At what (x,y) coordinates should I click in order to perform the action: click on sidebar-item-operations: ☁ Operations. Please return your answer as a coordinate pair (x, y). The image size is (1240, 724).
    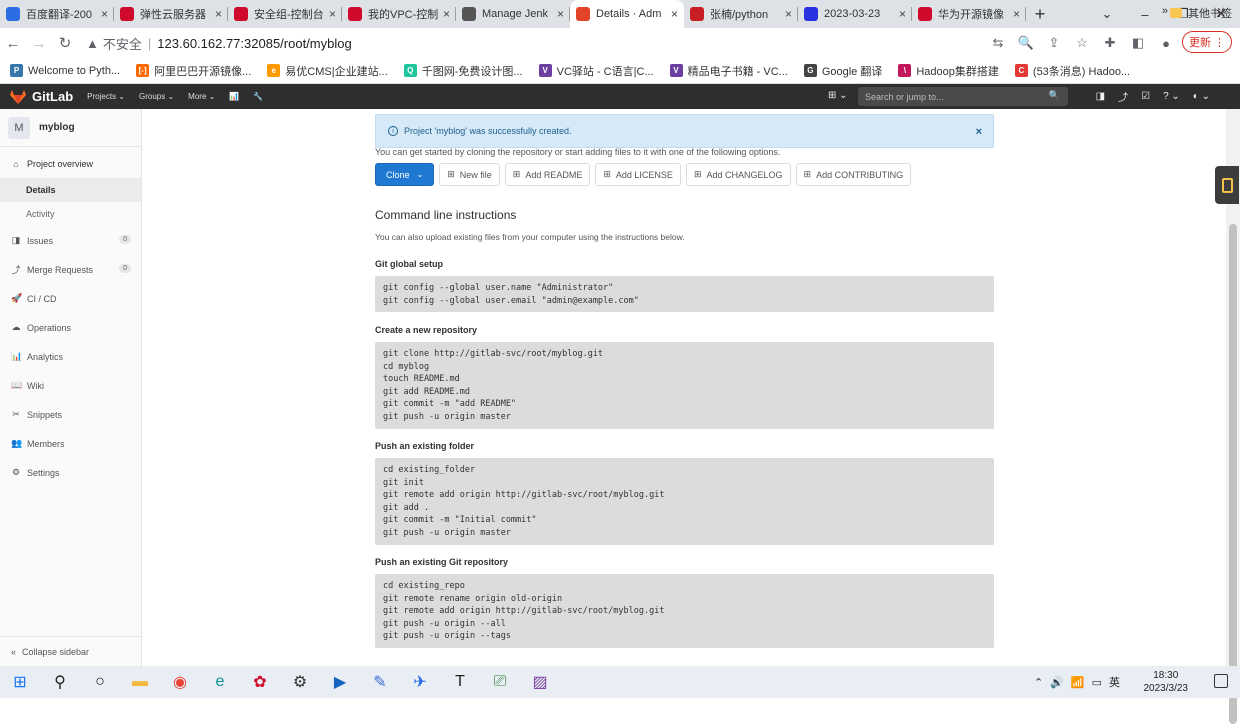
    Looking at the image, I should click on (70, 327).